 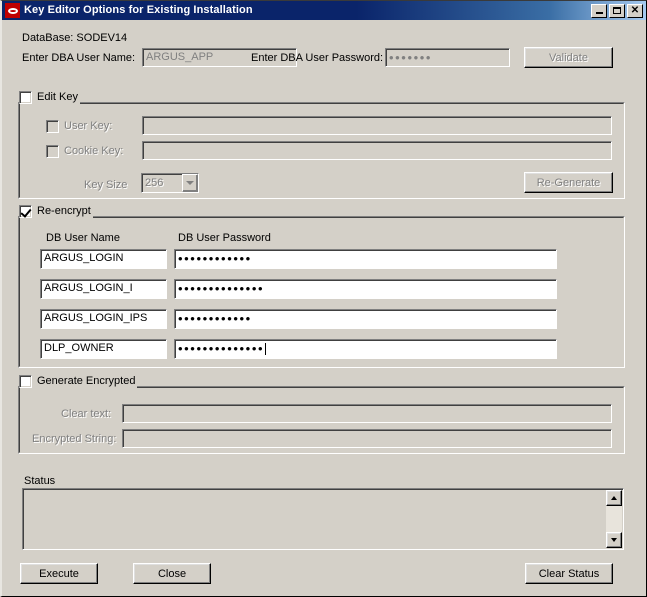 I want to click on cookie-key-checkbox: Cookie Key:, so click(x=85, y=151).